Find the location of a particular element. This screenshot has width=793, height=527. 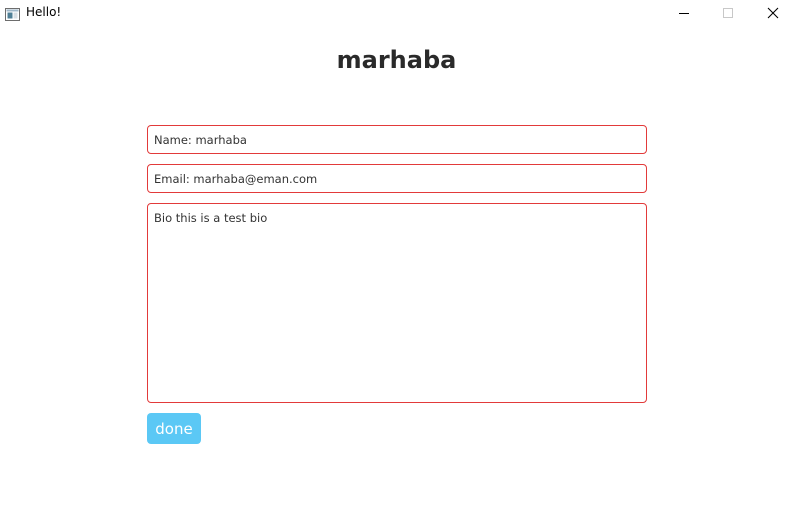

close-icon is located at coordinates (773, 13).